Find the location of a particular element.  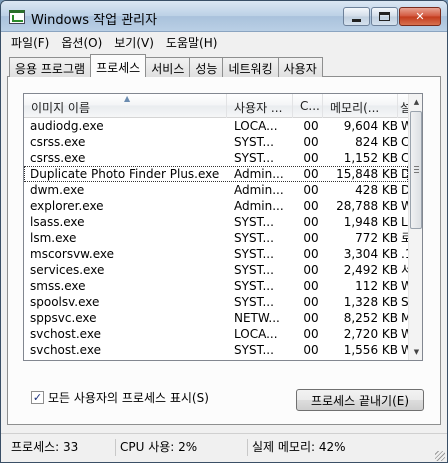

table-row: svchost.exeLOCA...002,720 KBW is located at coordinates (217, 334).